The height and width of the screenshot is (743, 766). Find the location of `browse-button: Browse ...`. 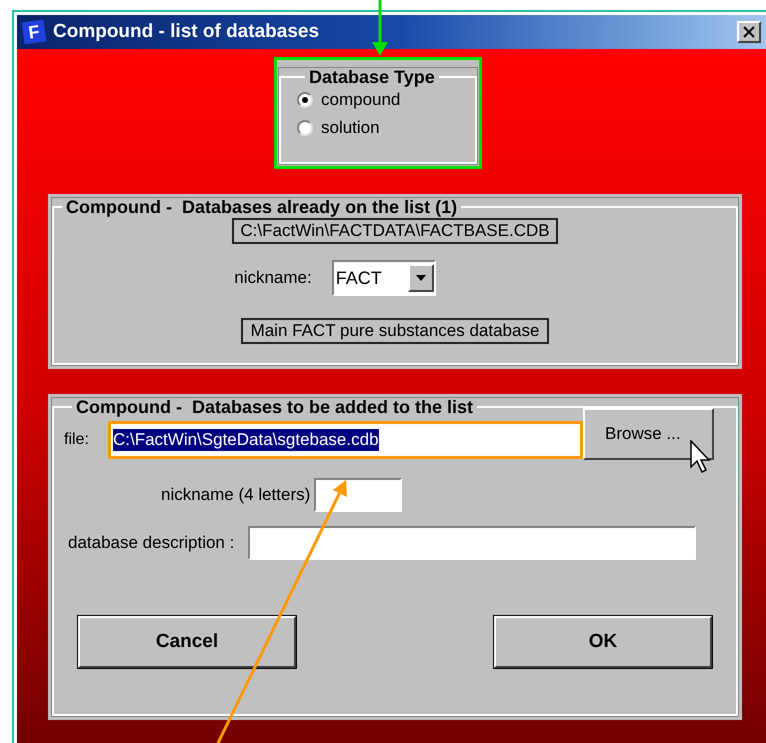

browse-button: Browse ... is located at coordinates (648, 434).